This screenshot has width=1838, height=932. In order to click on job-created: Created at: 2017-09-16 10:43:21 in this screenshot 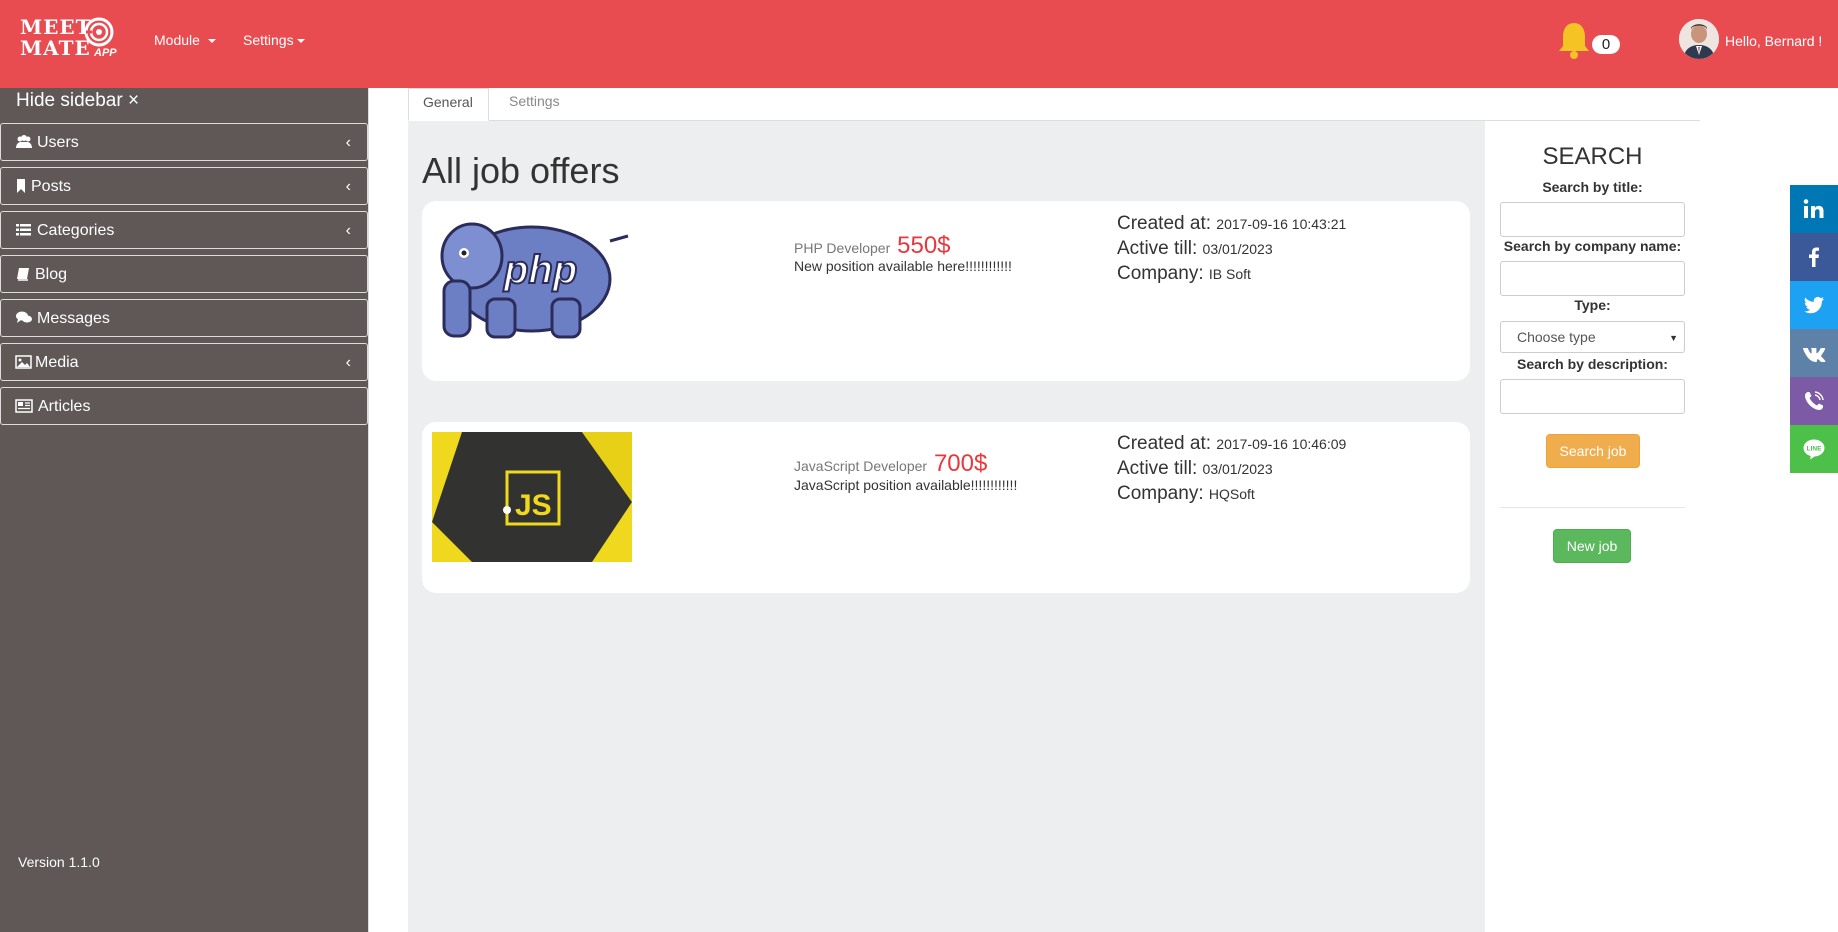, I will do `click(1231, 224)`.